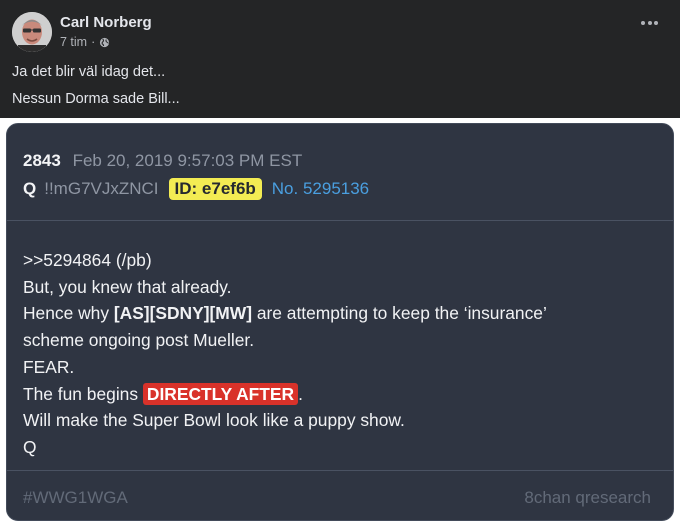  I want to click on bold-text: [AS][SDNY][MW], so click(182, 313).